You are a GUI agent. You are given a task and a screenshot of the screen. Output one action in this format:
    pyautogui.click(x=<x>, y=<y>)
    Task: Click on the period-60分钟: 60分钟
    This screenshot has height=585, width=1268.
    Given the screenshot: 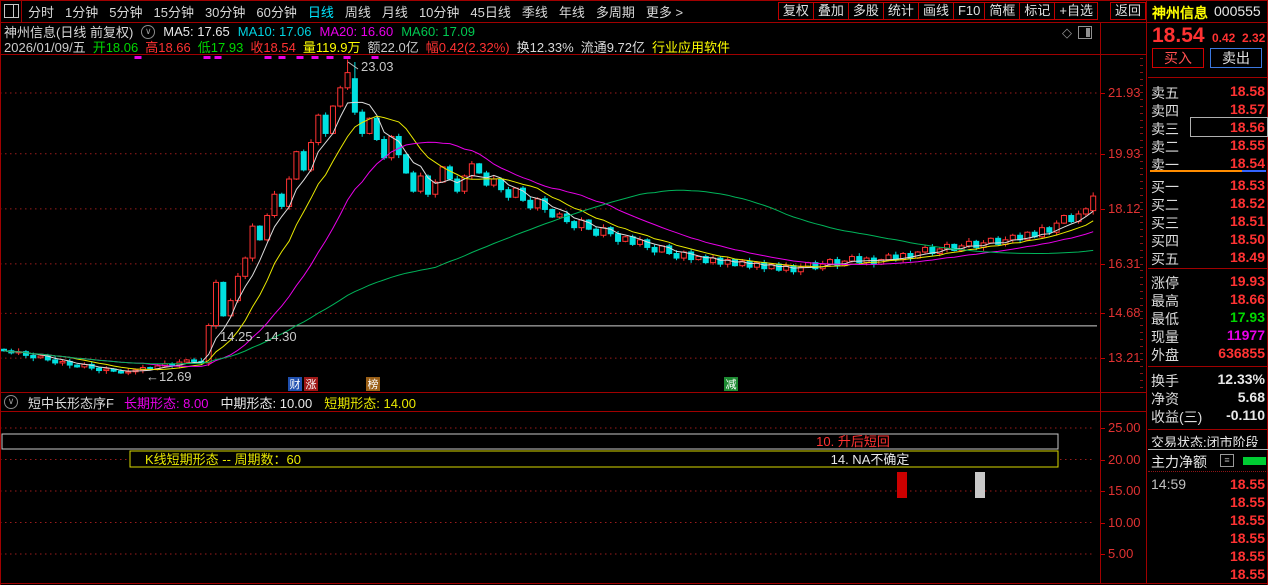 What is the action you would take?
    pyautogui.click(x=276, y=11)
    